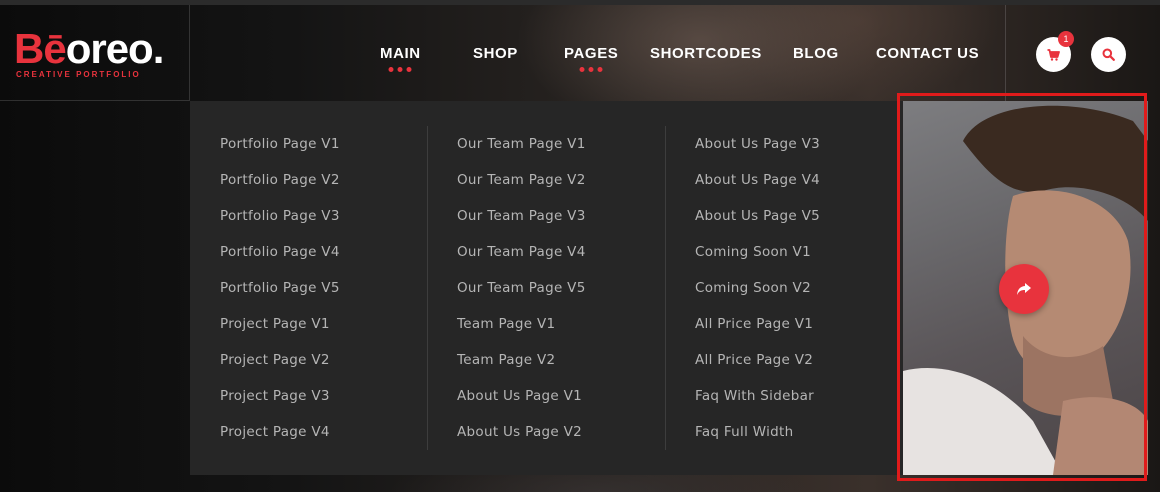  I want to click on shopping-cart-icon, so click(1053, 54).